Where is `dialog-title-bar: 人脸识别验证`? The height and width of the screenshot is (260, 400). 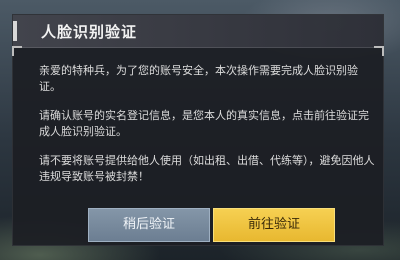 dialog-title-bar: 人脸识别验证 is located at coordinates (198, 31).